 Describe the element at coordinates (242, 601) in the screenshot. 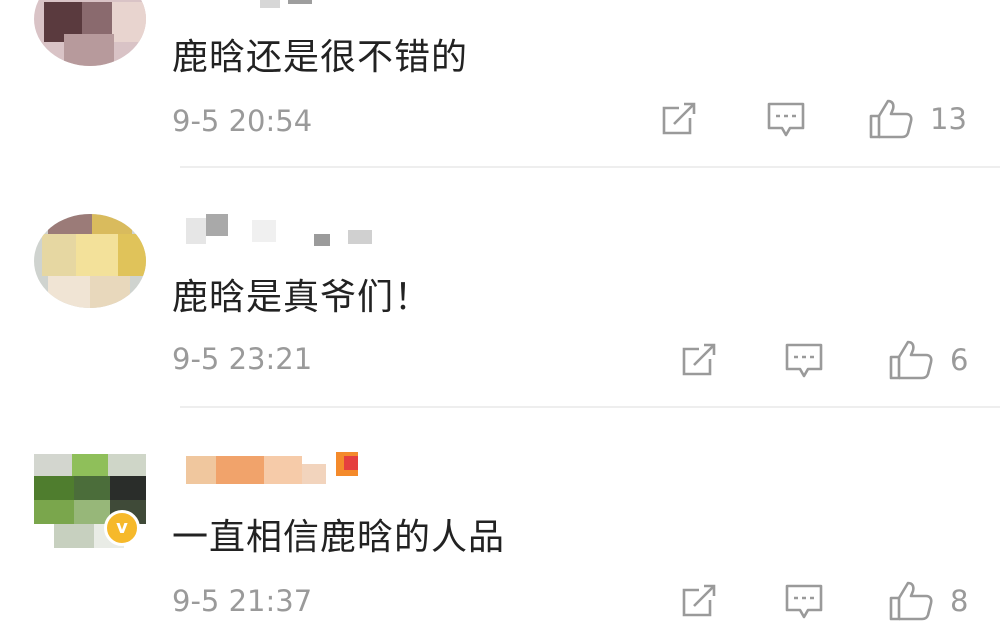

I see `comment-timestamp: 9-5 21:37` at that location.